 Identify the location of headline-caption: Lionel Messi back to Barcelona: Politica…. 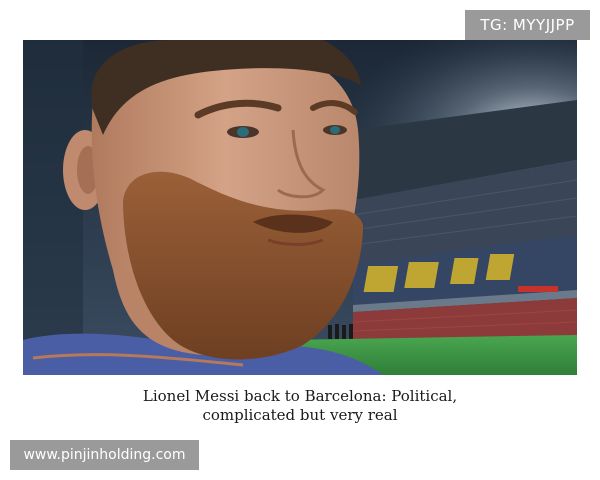
(300, 406).